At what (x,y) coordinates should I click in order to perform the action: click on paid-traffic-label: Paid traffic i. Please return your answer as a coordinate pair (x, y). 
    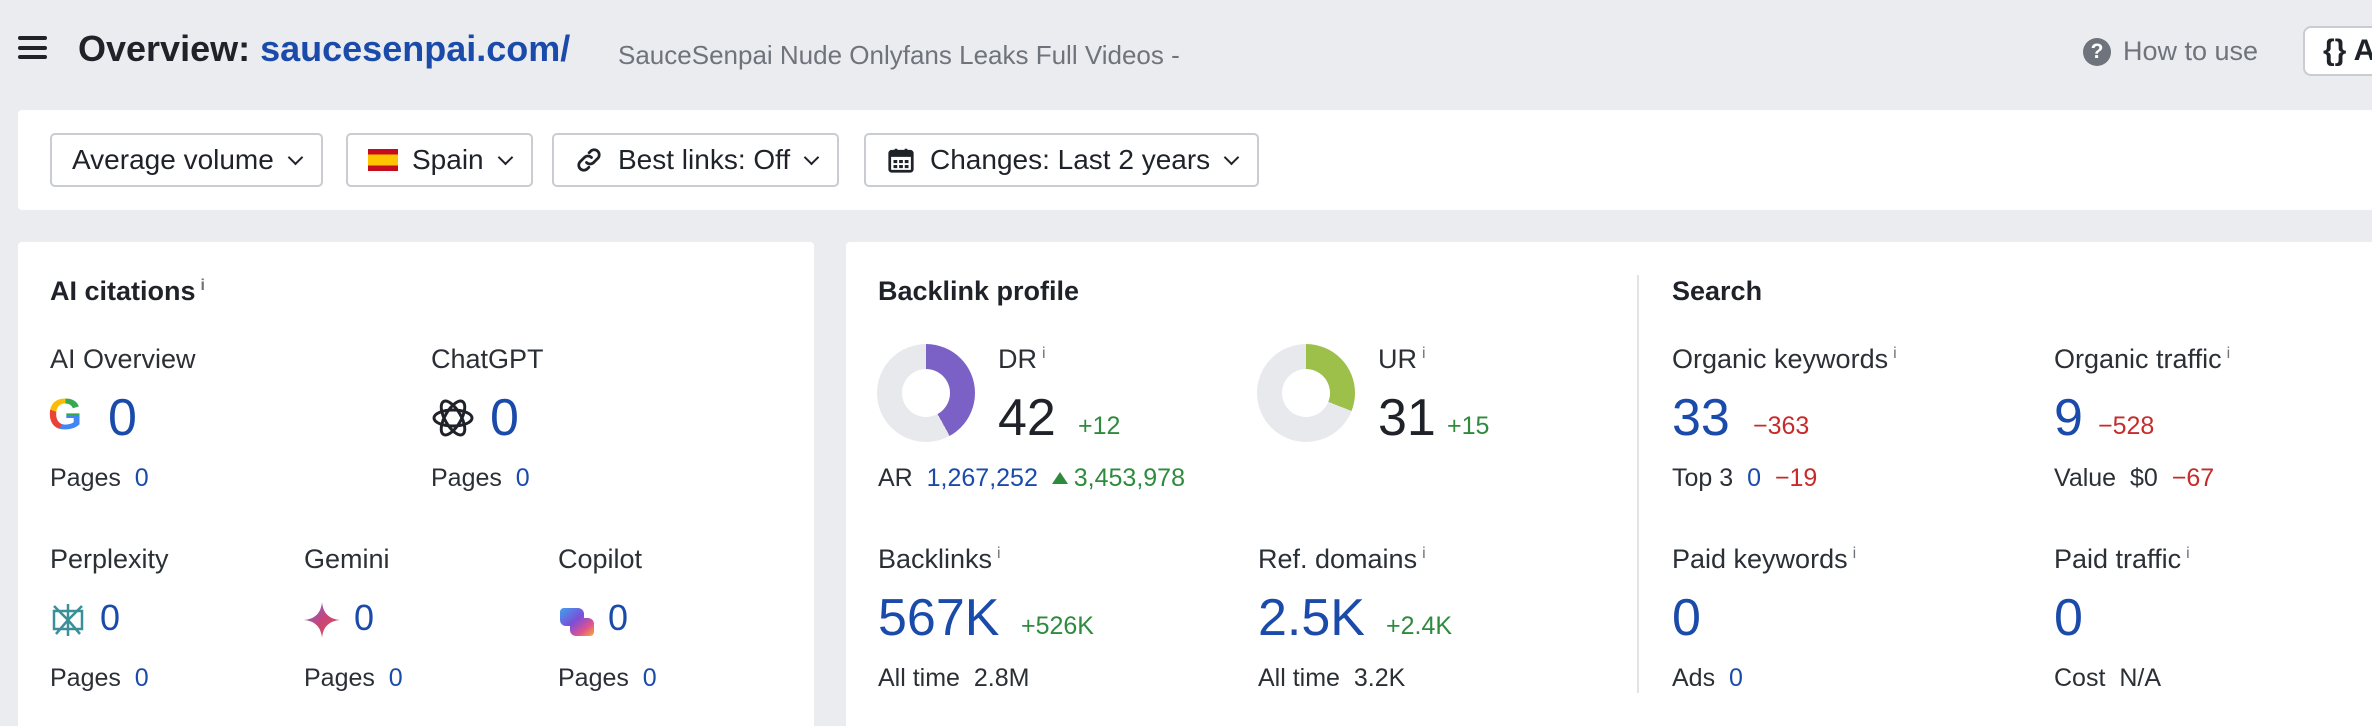
    Looking at the image, I should click on (2122, 559).